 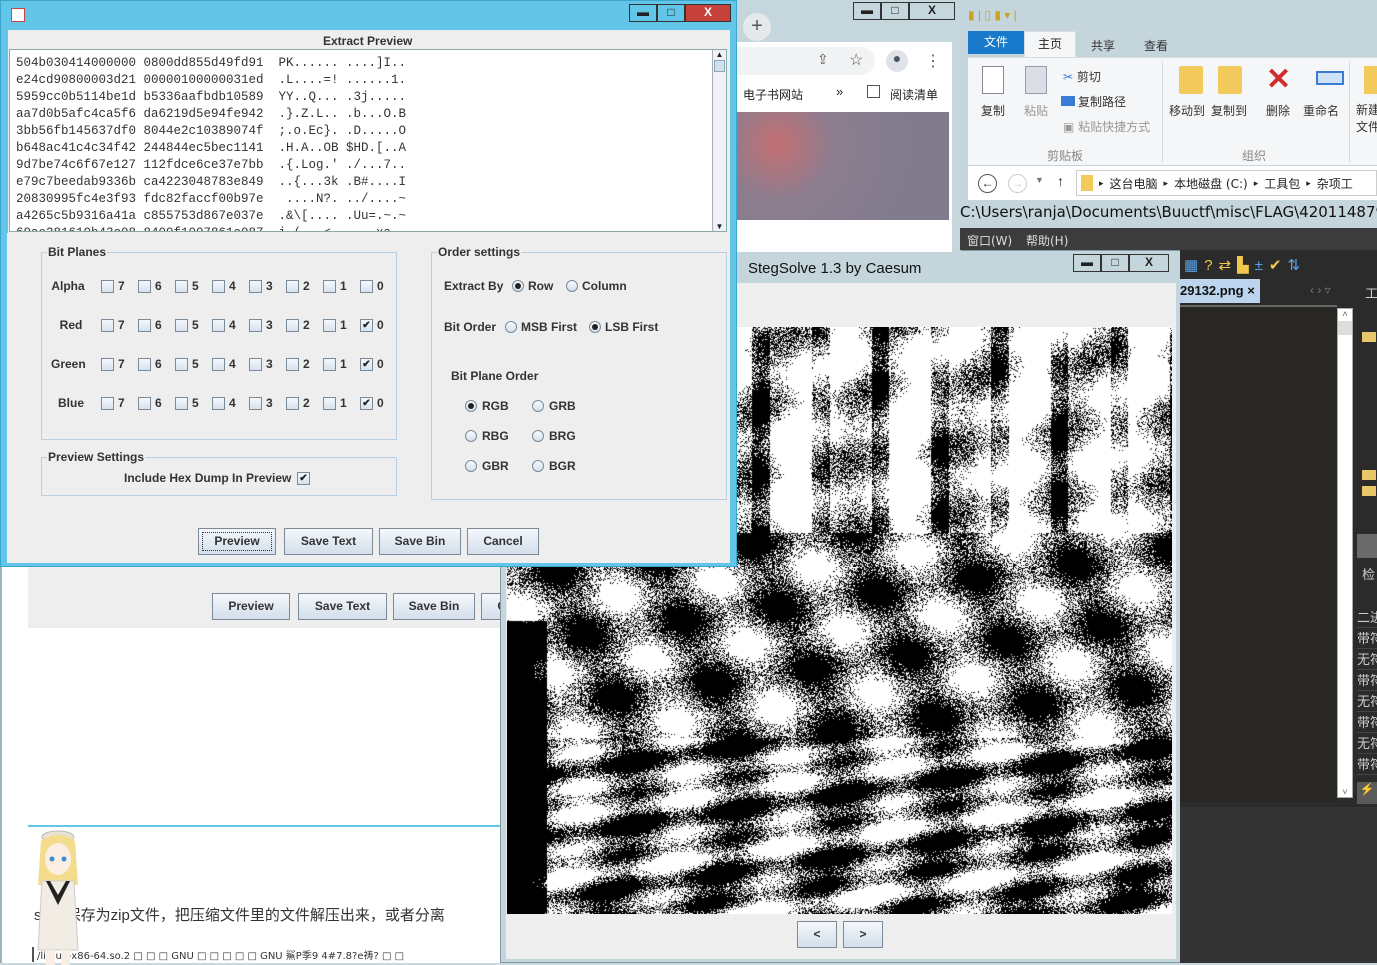 What do you see at coordinates (471, 406) in the screenshot?
I see `bit-plane-order-rgb-radio` at bounding box center [471, 406].